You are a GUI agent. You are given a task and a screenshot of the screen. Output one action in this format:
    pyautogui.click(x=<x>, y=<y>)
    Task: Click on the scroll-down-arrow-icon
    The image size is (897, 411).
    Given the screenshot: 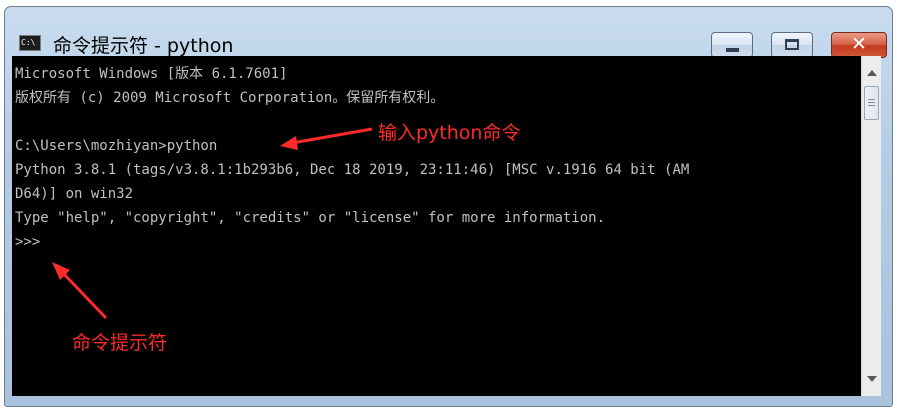 What is the action you would take?
    pyautogui.click(x=872, y=379)
    